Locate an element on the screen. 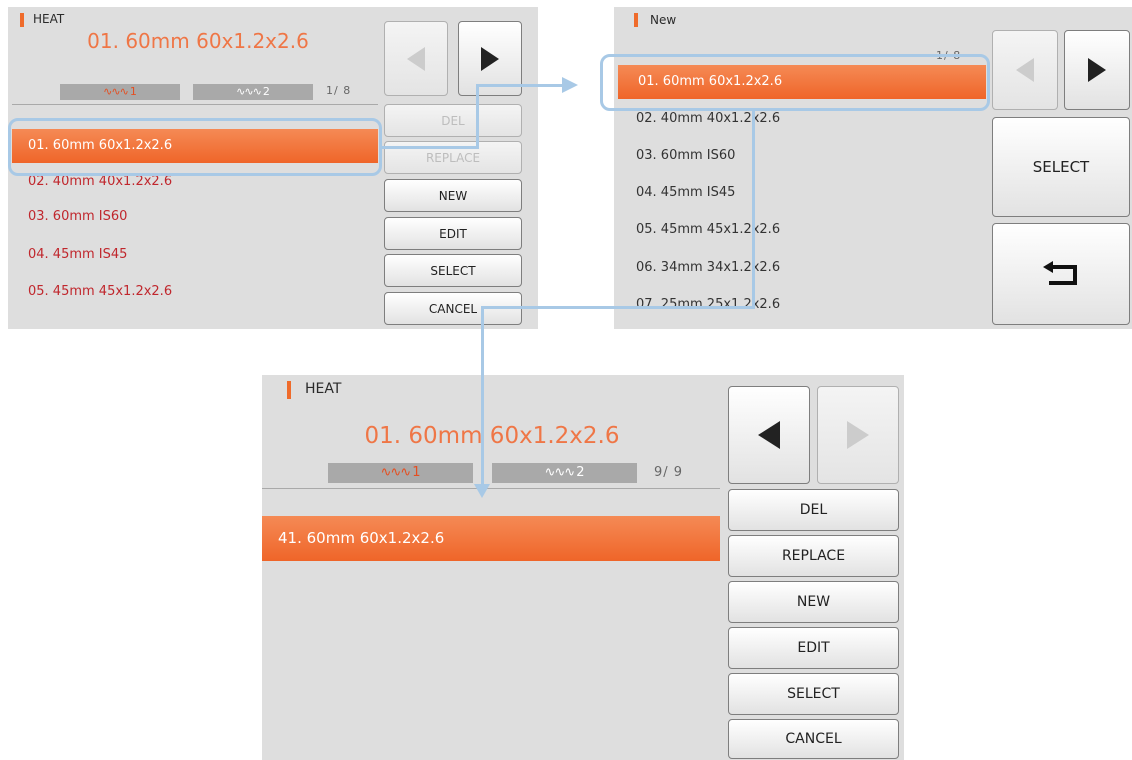  cancel-button: CANCEL is located at coordinates (813, 739).